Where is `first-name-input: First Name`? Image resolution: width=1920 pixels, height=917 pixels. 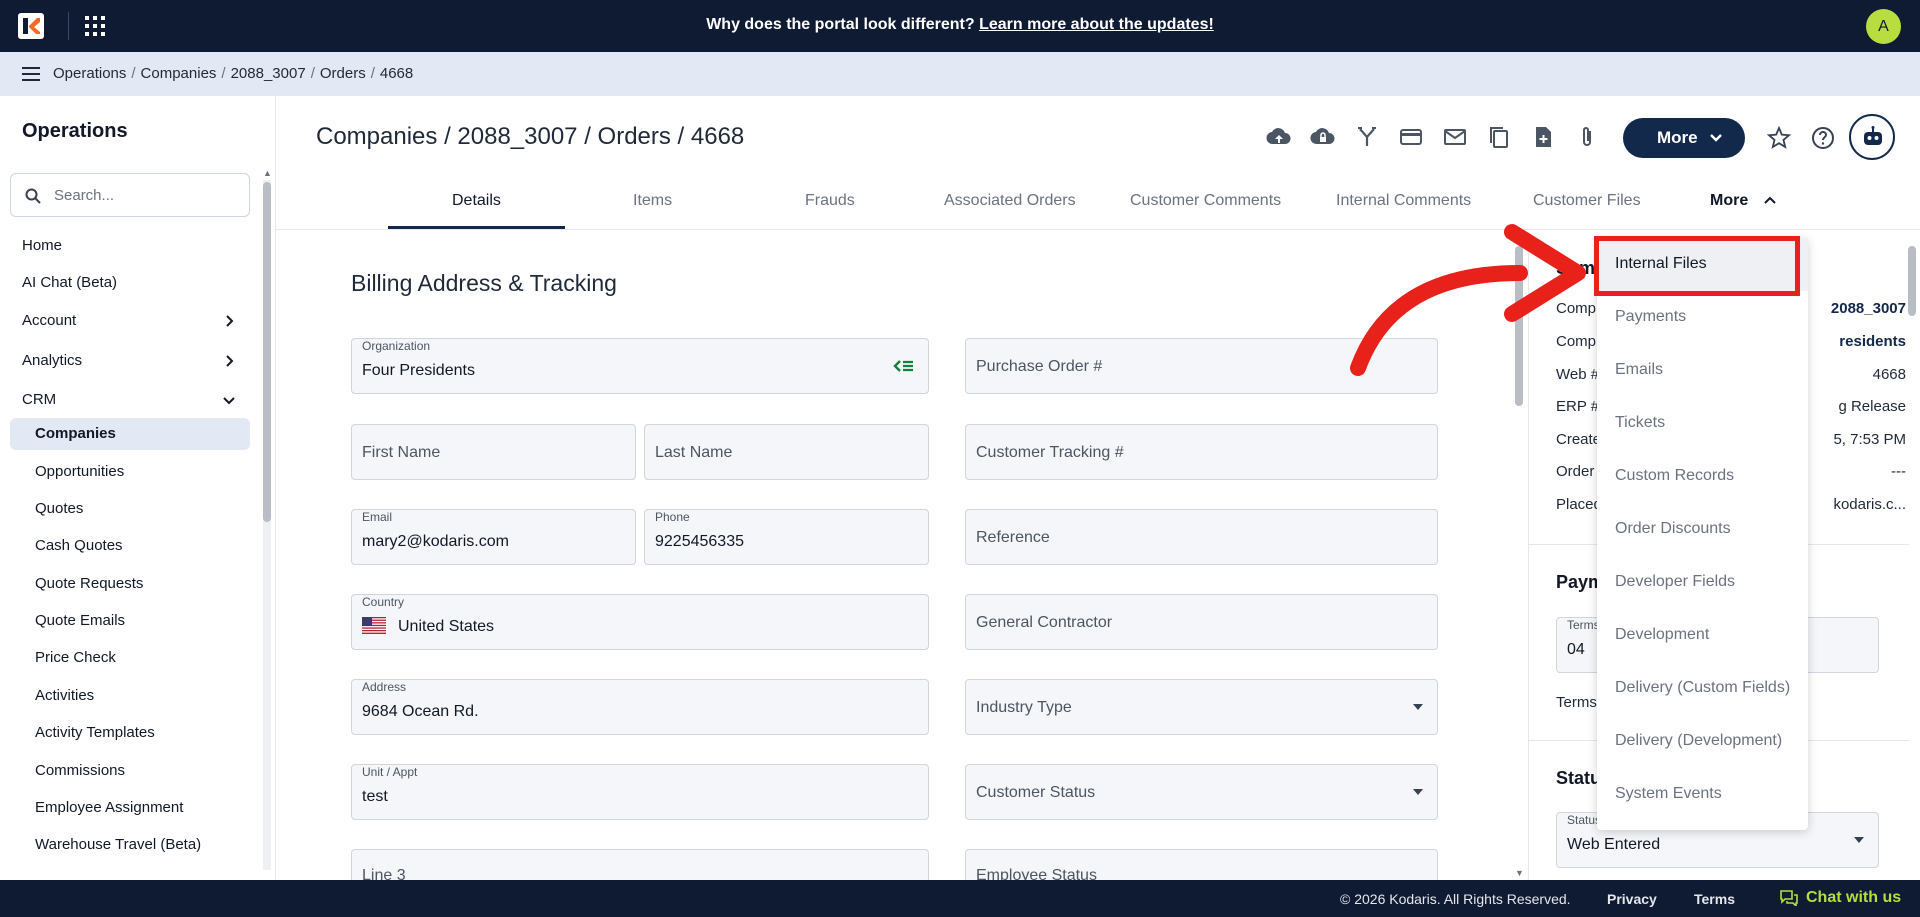
first-name-input: First Name is located at coordinates (493, 452).